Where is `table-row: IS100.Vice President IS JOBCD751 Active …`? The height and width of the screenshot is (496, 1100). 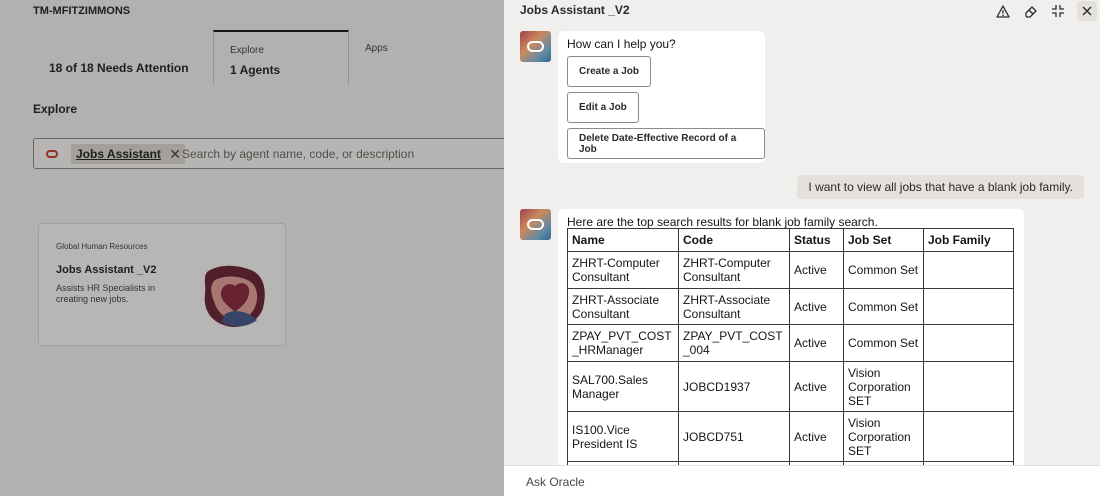 table-row: IS100.Vice President IS JOBCD751 Active … is located at coordinates (790, 436).